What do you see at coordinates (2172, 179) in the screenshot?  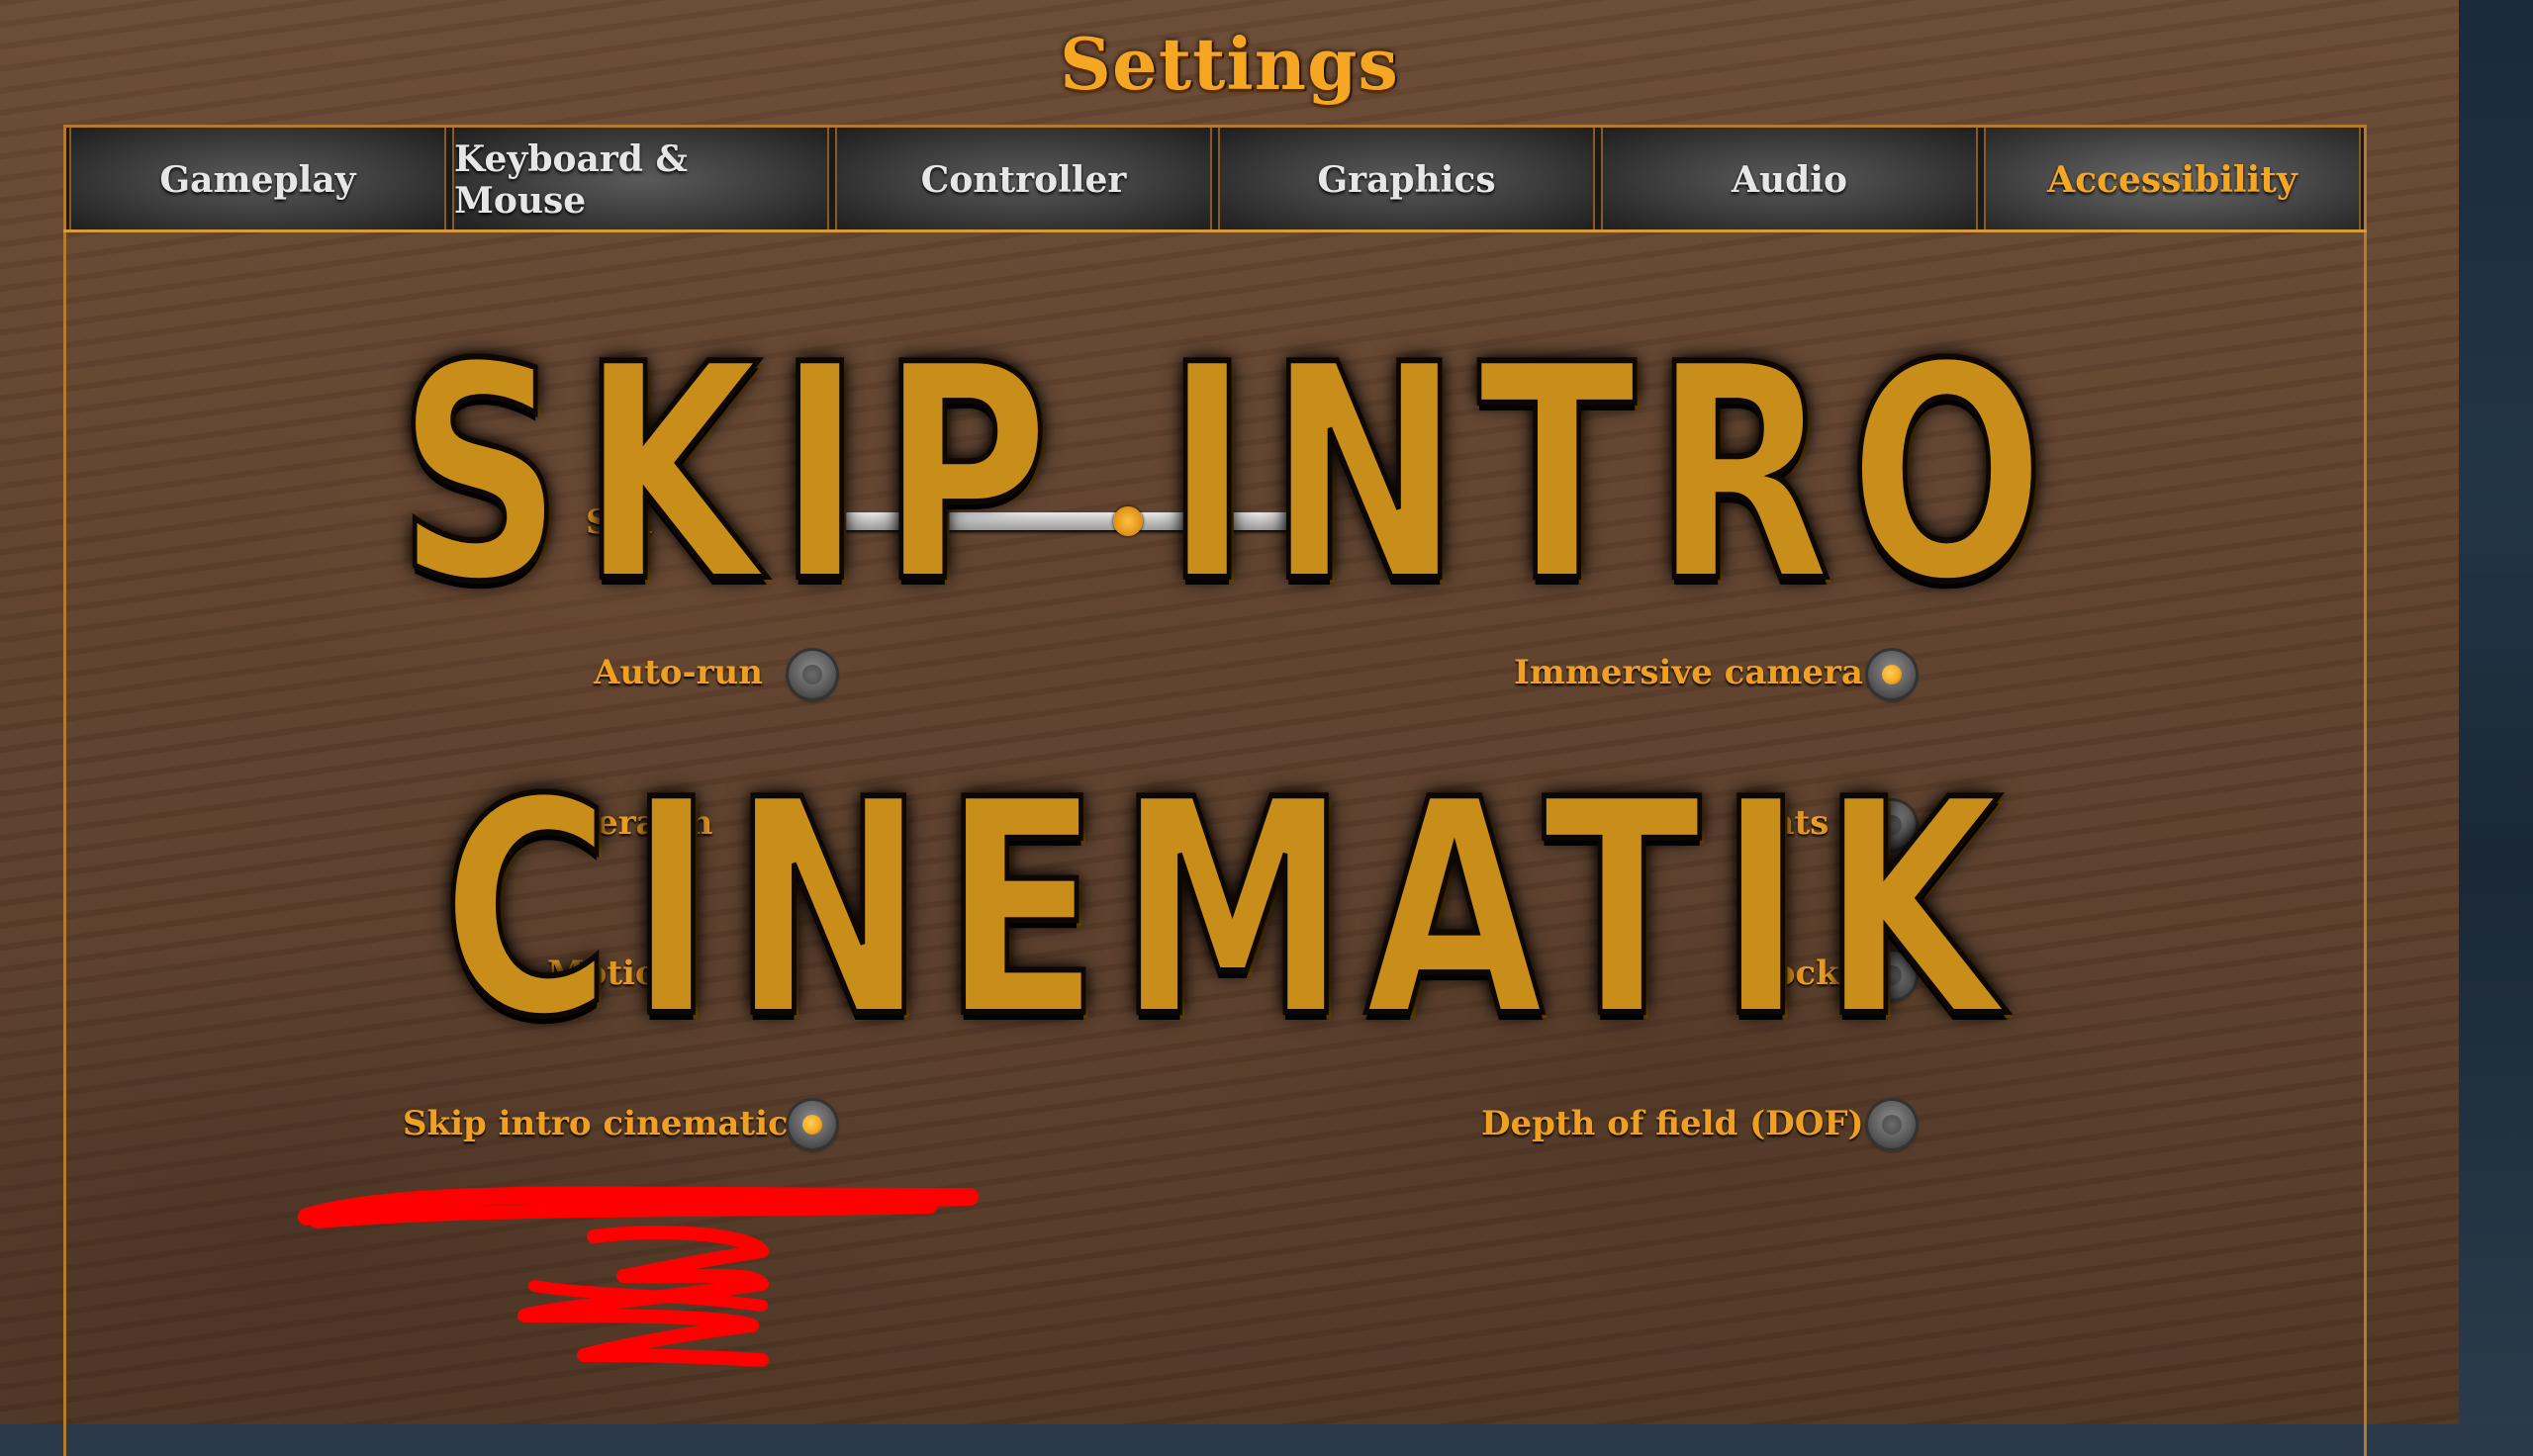 I see `tab-accessibility: Accessibility` at bounding box center [2172, 179].